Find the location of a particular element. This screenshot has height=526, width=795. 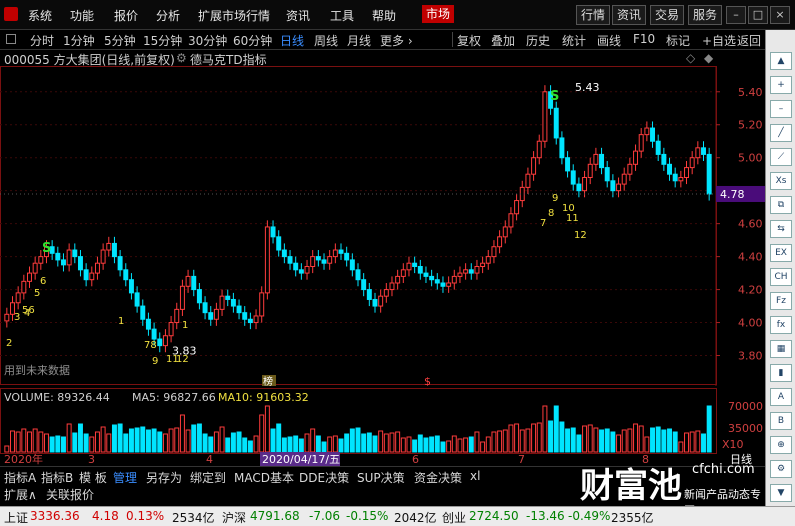

tool-back: 返回 is located at coordinates (749, 40).